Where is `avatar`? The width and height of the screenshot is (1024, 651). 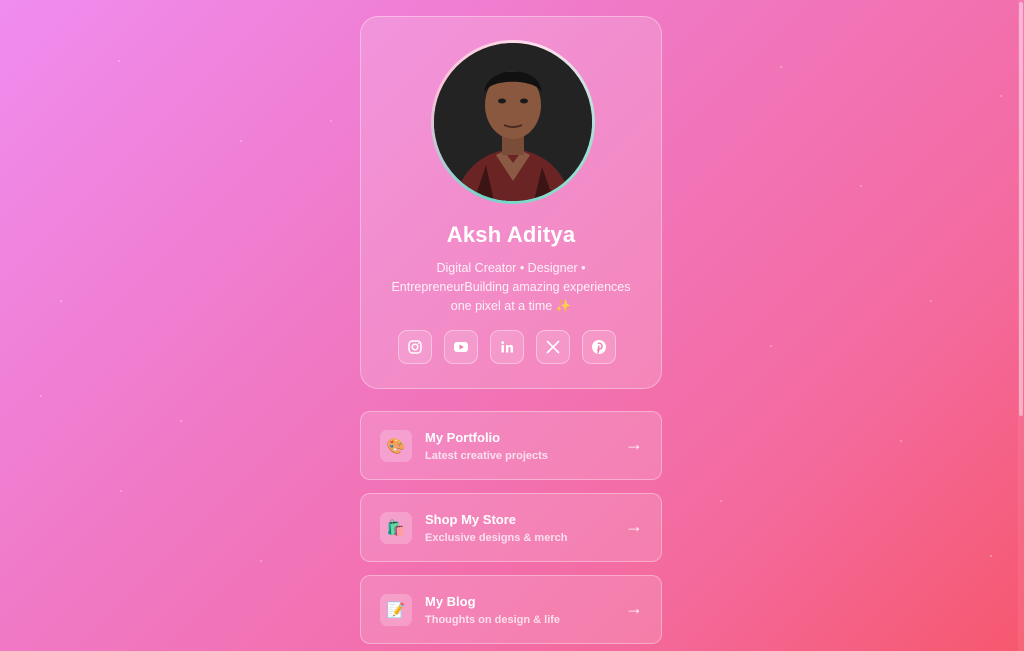 avatar is located at coordinates (513, 122).